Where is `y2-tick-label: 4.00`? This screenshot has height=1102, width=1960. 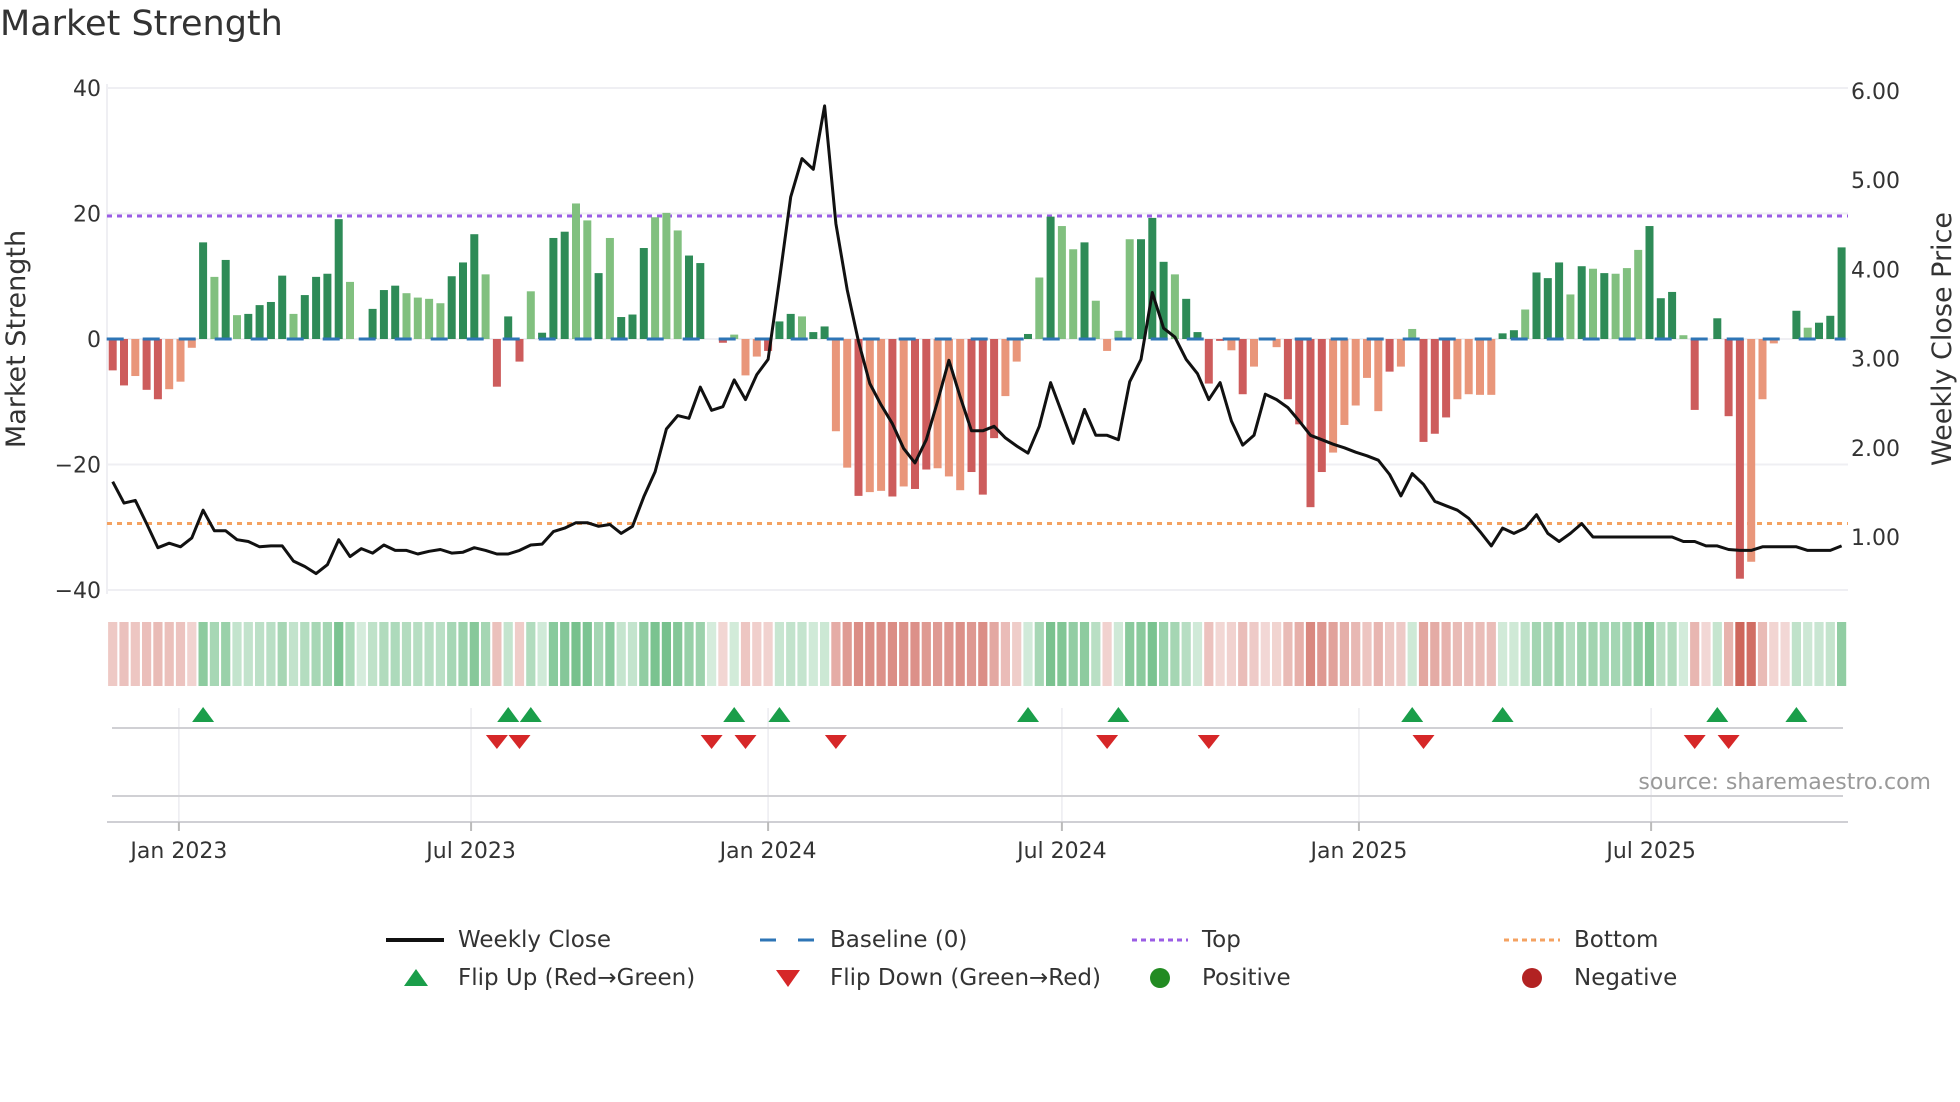 y2-tick-label: 4.00 is located at coordinates (1875, 270).